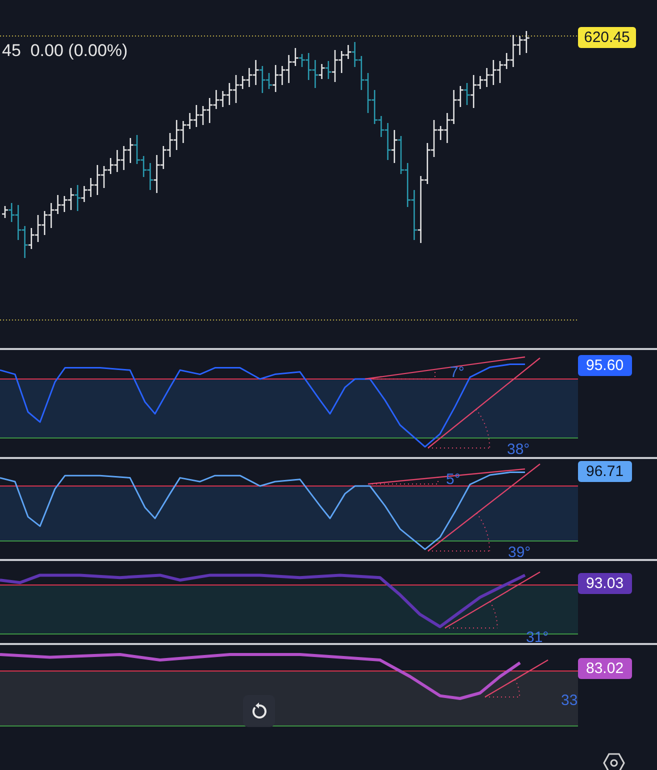  What do you see at coordinates (605, 471) in the screenshot?
I see `indicator-value-label: 96.71` at bounding box center [605, 471].